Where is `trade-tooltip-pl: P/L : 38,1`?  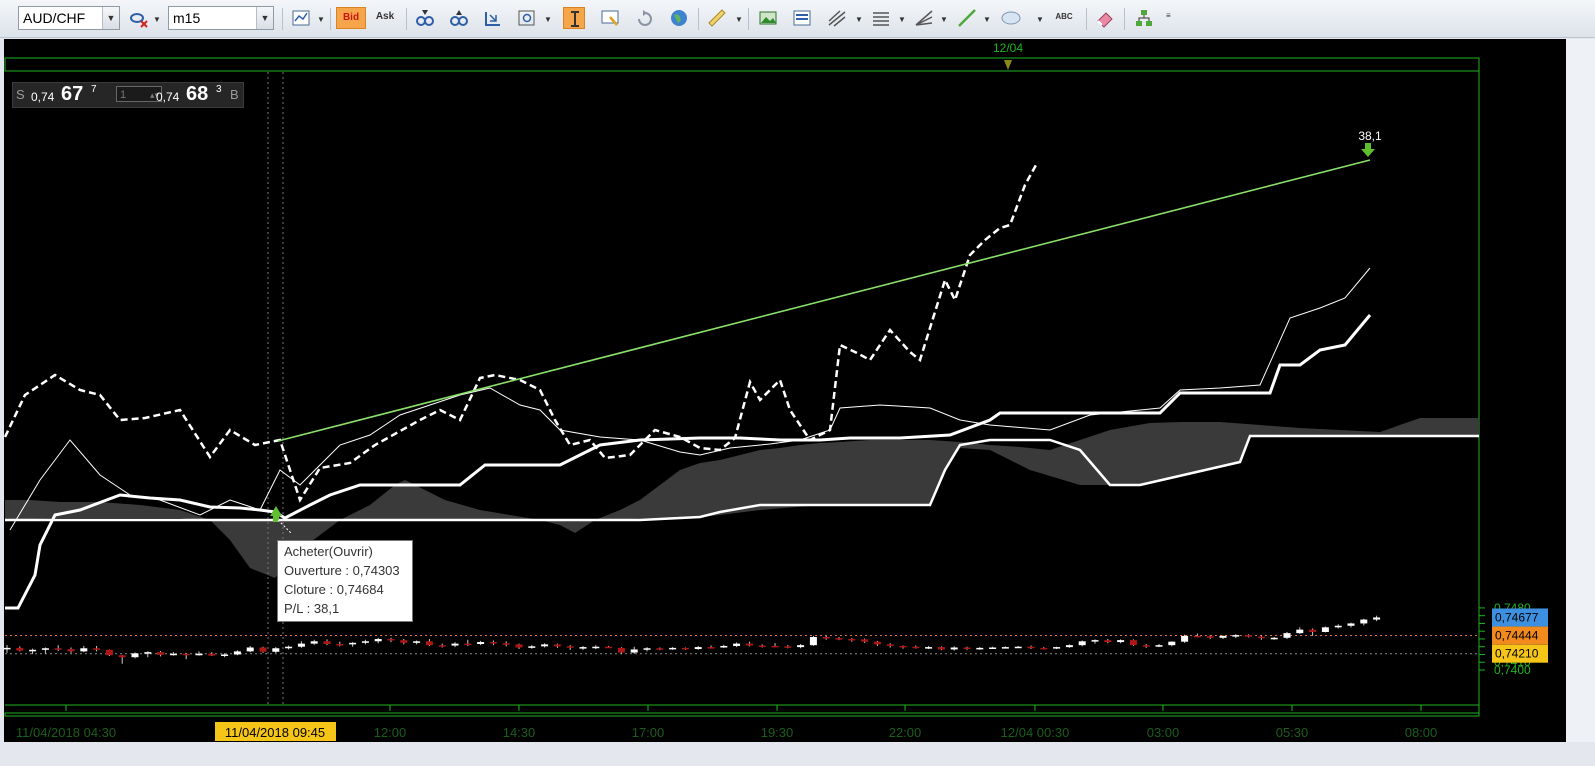
trade-tooltip-pl: P/L : 38,1 is located at coordinates (312, 608).